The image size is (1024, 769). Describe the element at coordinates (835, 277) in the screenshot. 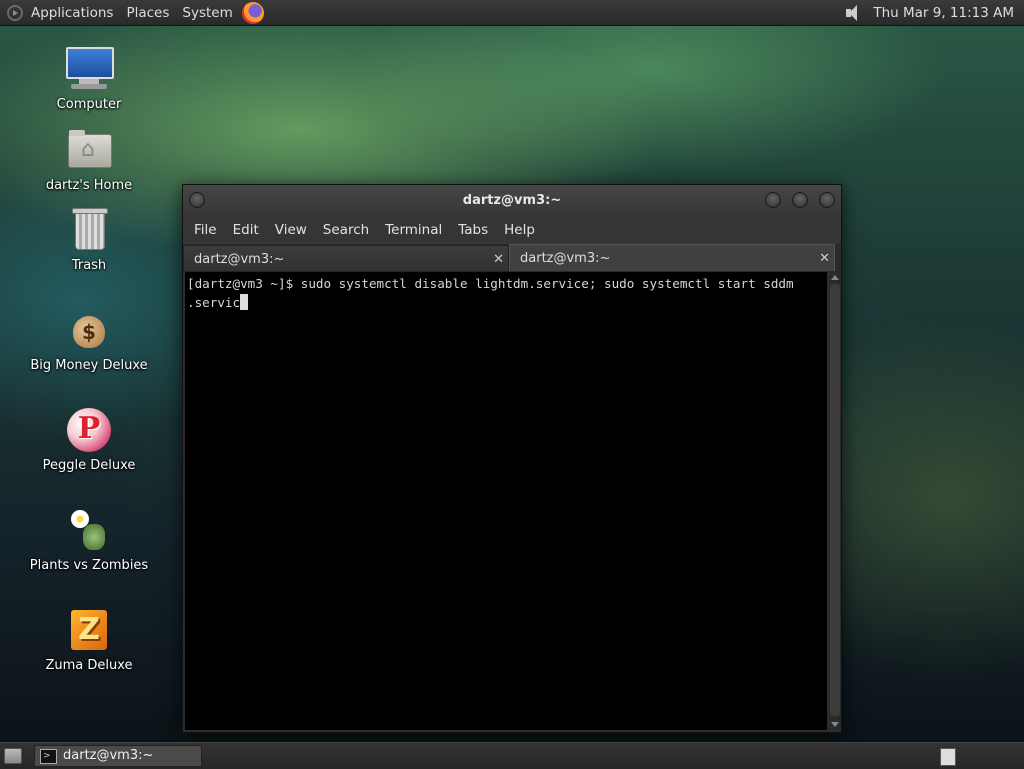

I see `scroll-up-icon` at that location.